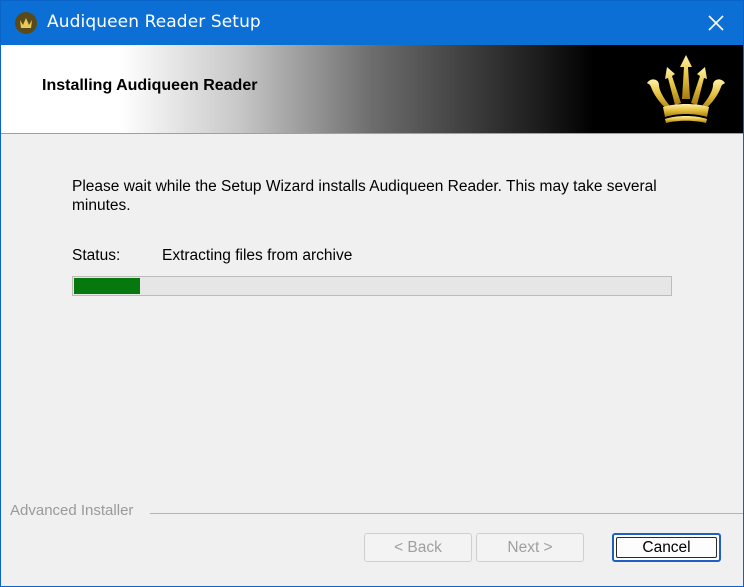 This screenshot has width=744, height=587. Describe the element at coordinates (26, 23) in the screenshot. I see `crown-icon` at that location.